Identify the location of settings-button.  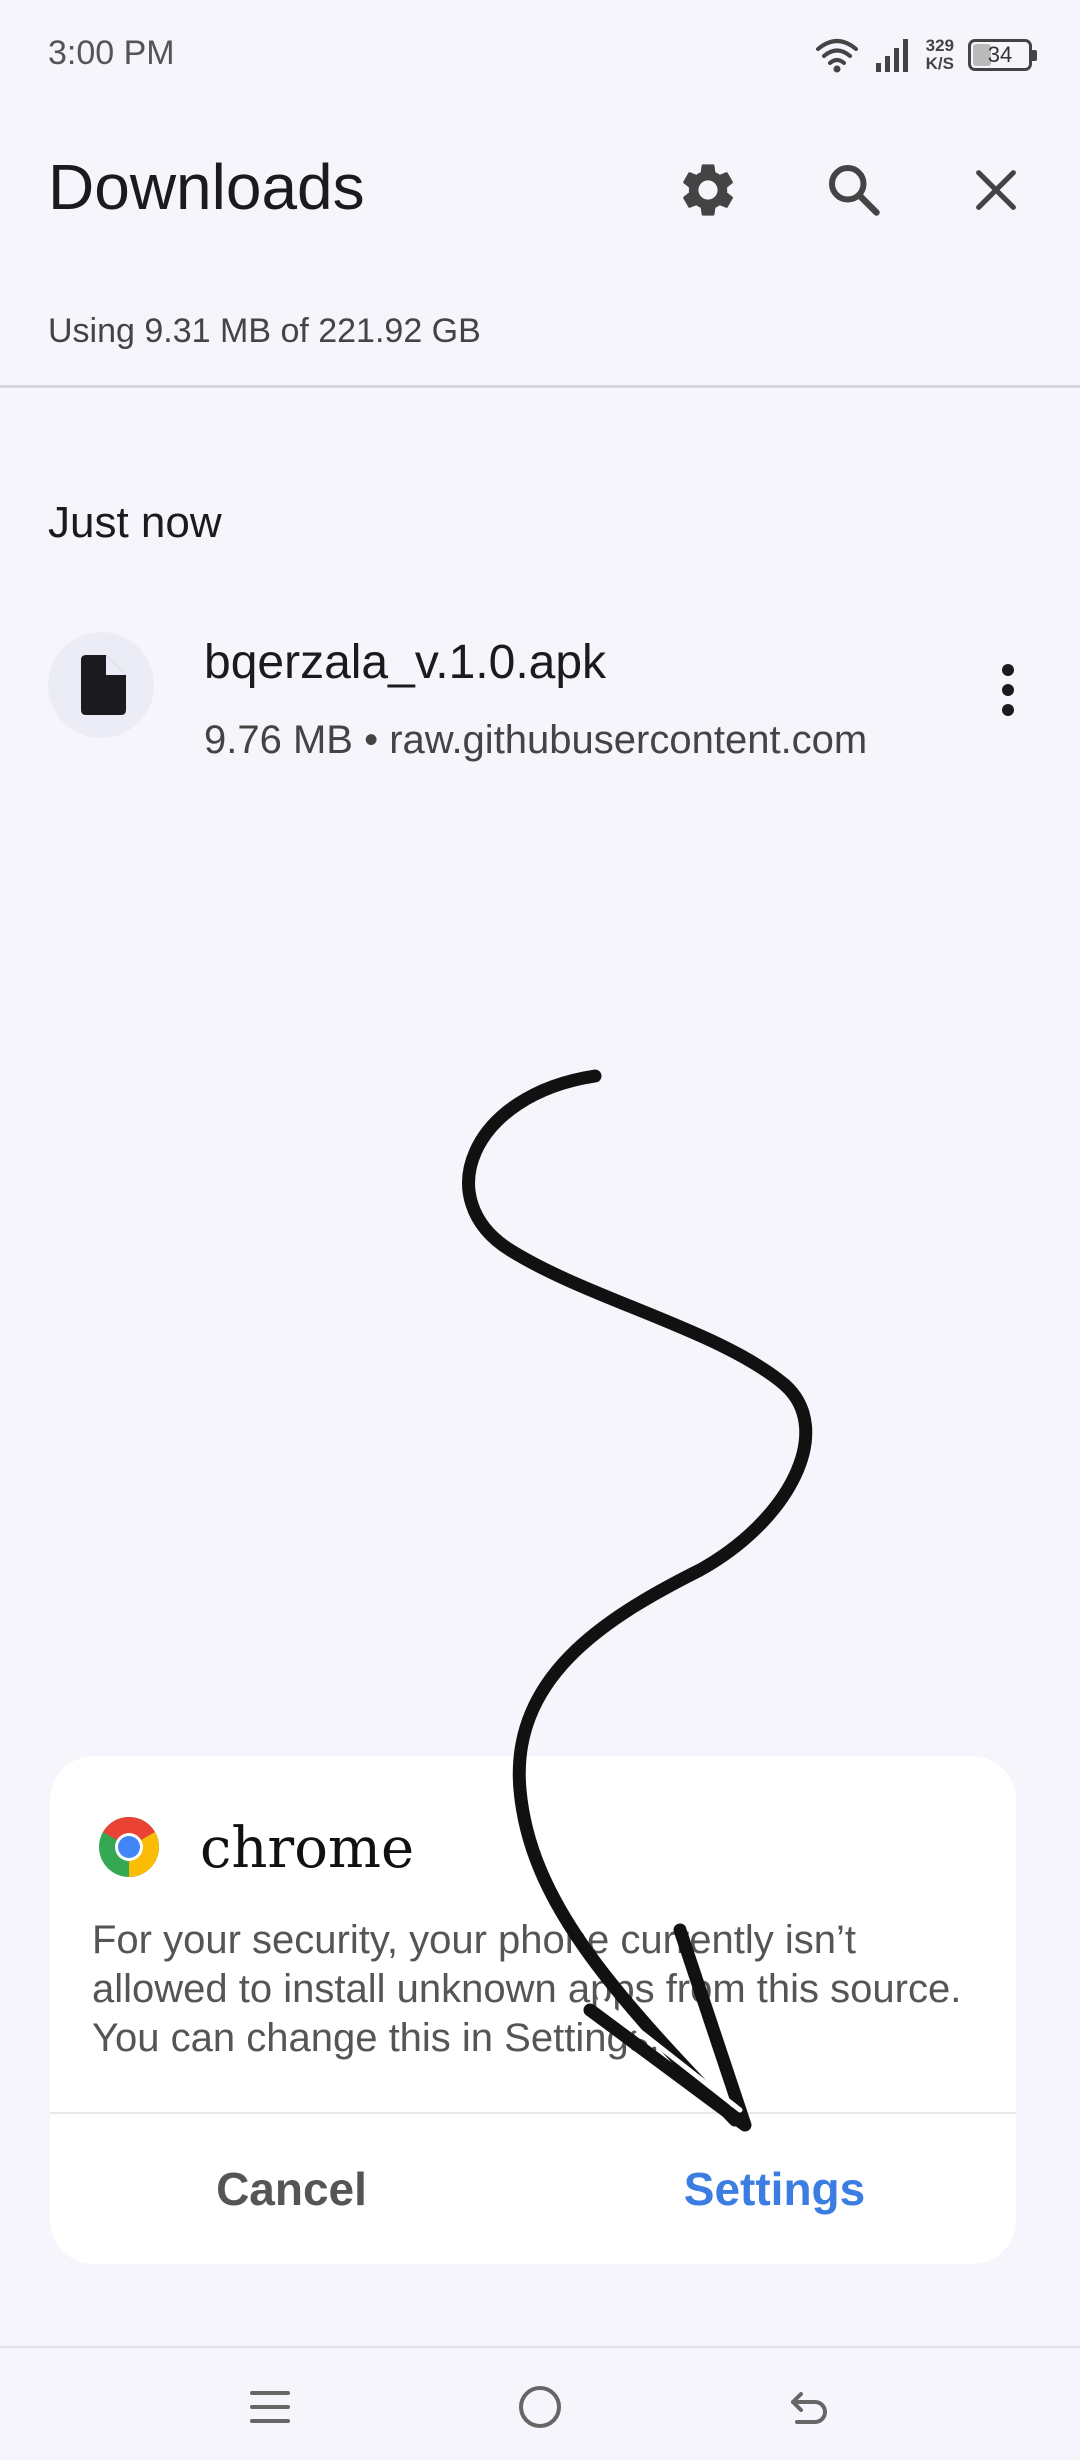
(708, 190).